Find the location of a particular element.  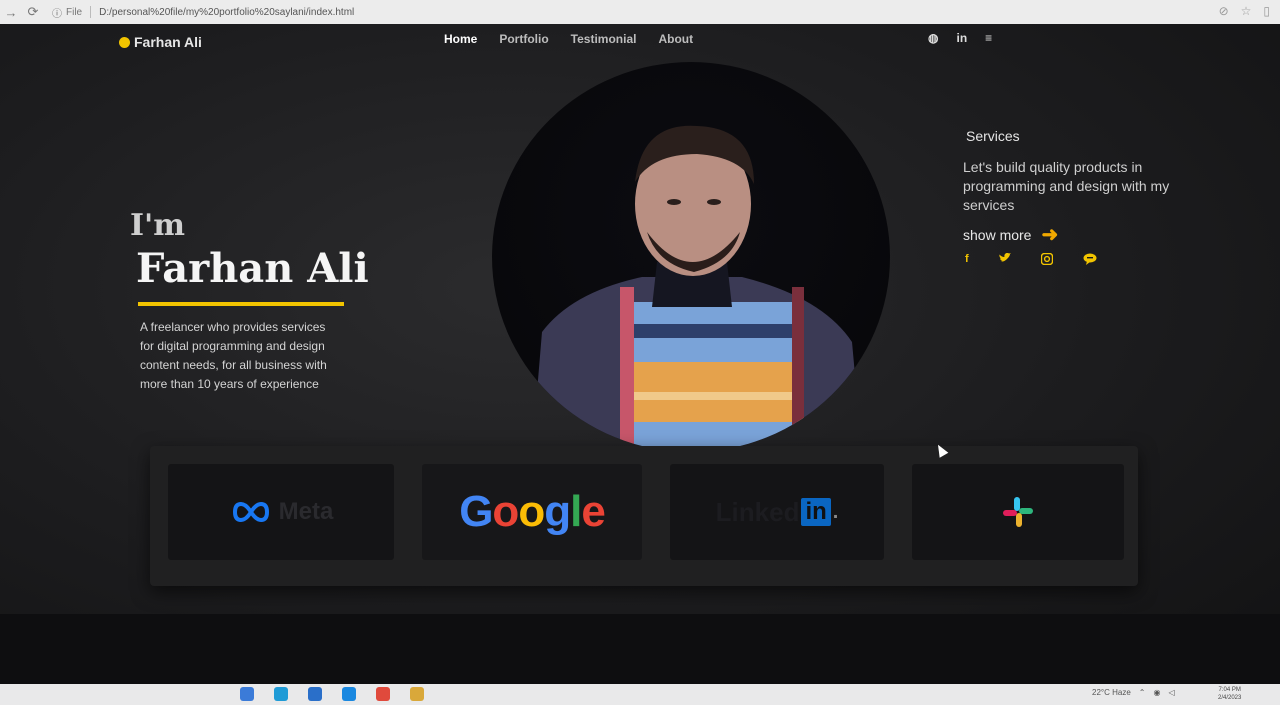

linkedin-badge: in is located at coordinates (816, 512).